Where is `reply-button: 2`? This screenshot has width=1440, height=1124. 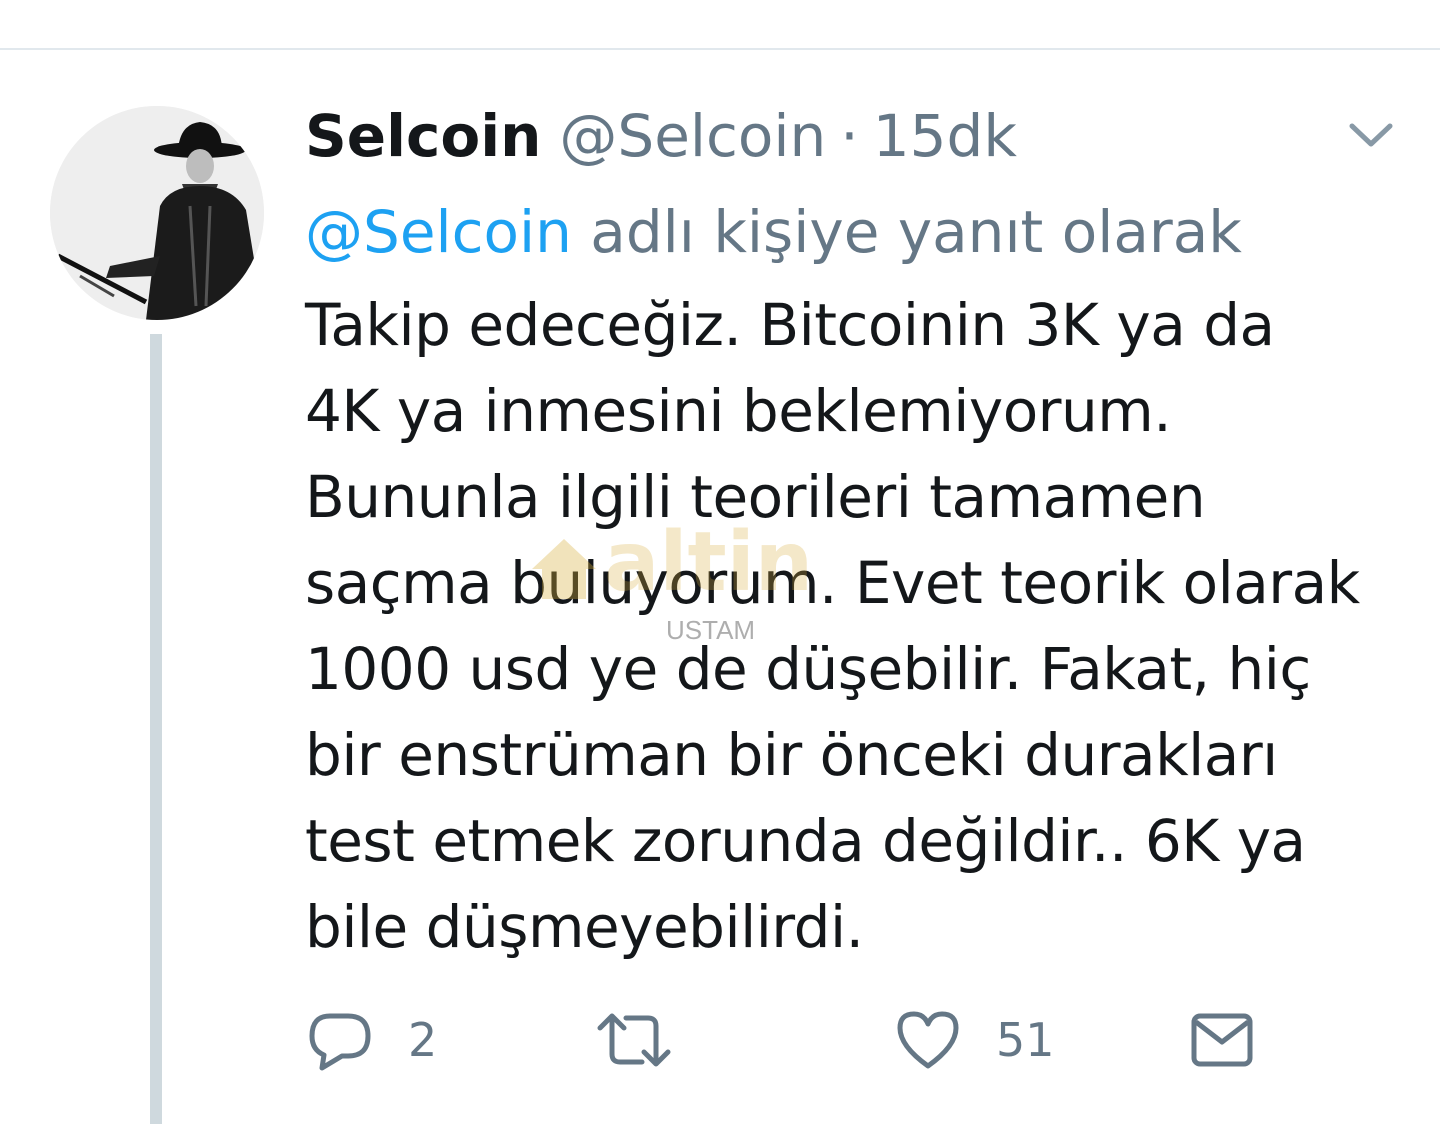
reply-button: 2 is located at coordinates (372, 1040).